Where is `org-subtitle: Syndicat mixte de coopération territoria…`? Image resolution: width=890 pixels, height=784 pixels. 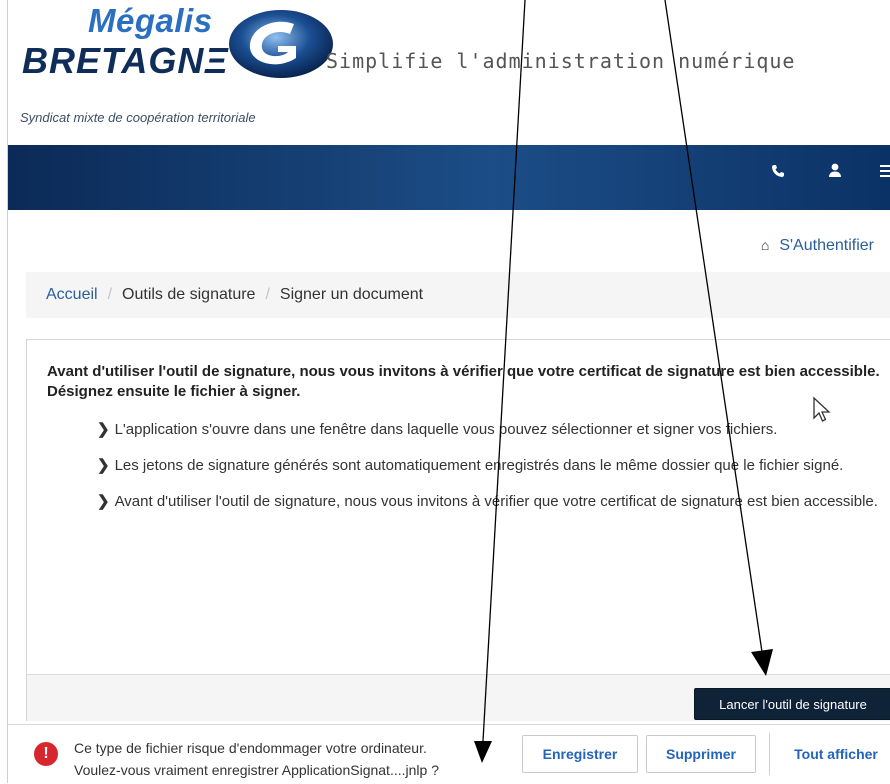
org-subtitle: Syndicat mixte de coopération territoria… is located at coordinates (138, 117).